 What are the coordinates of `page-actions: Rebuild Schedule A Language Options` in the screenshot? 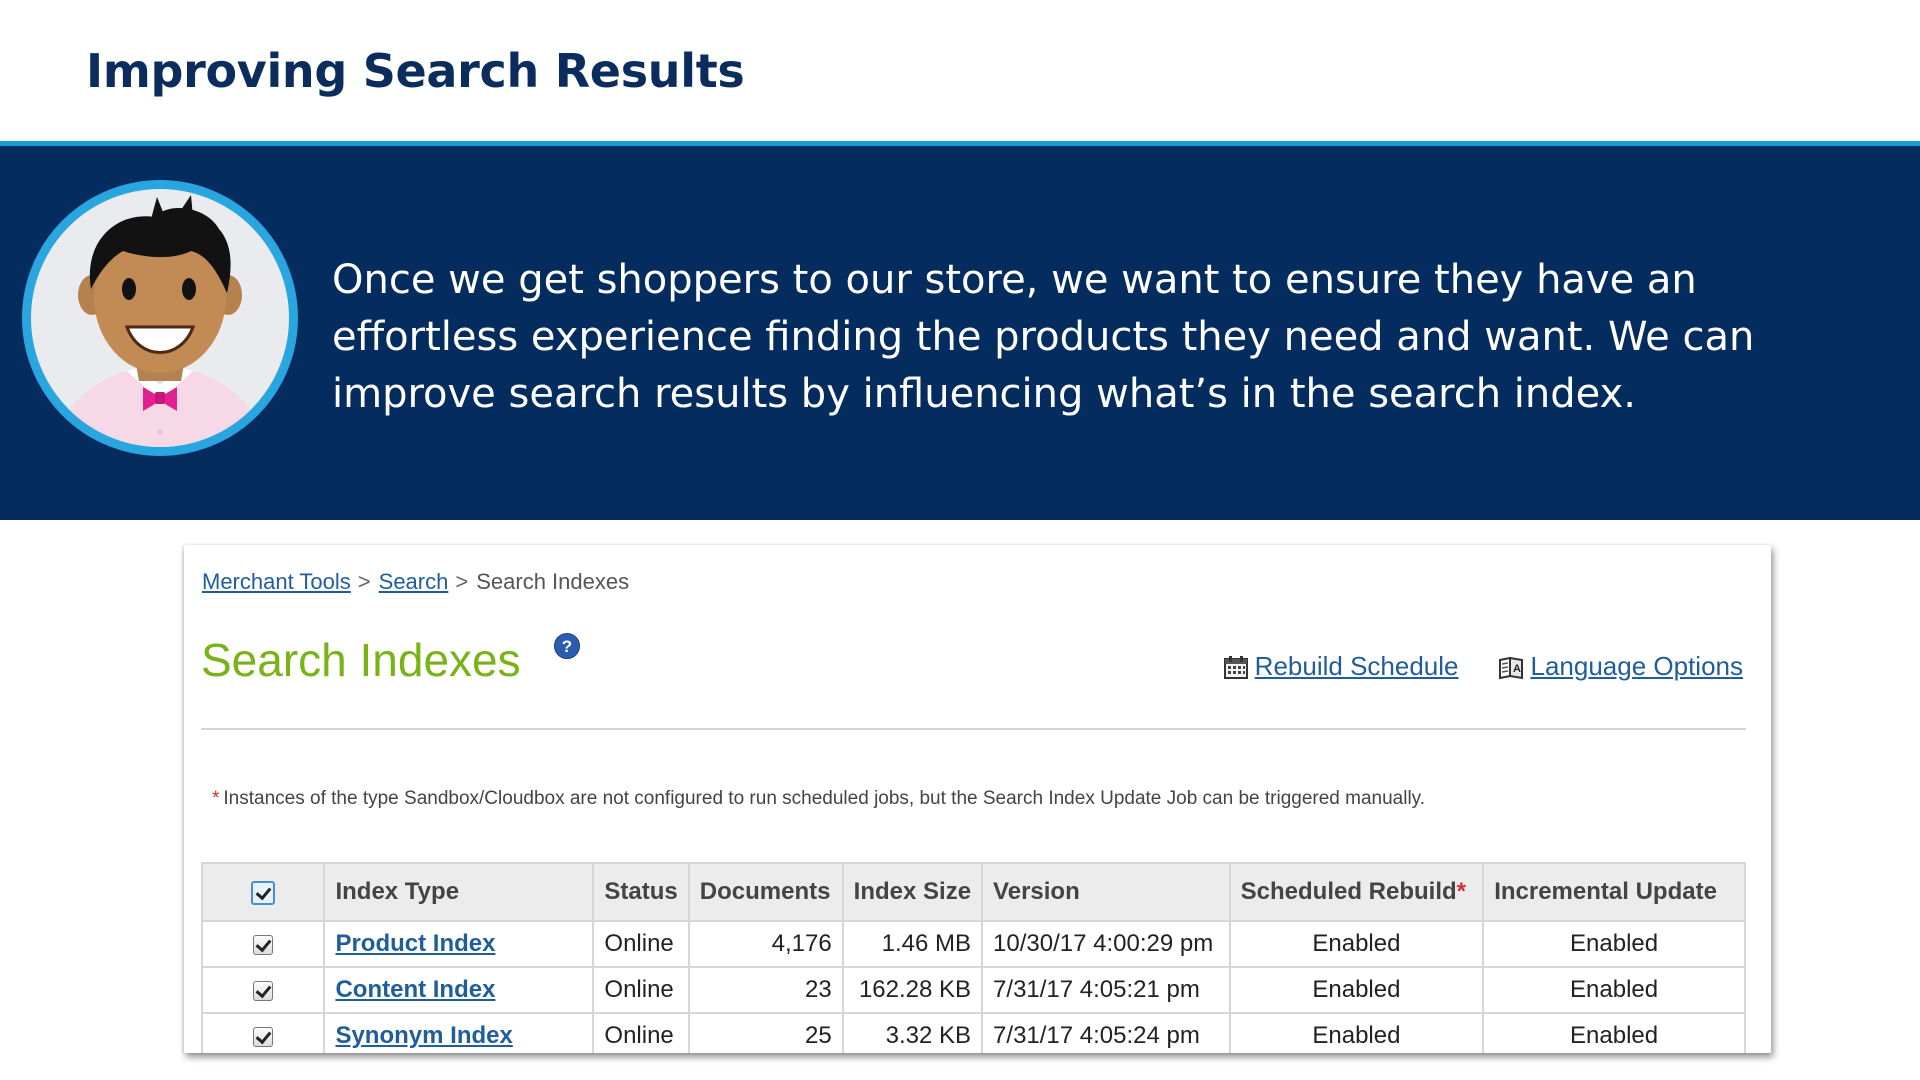 It's located at (1483, 666).